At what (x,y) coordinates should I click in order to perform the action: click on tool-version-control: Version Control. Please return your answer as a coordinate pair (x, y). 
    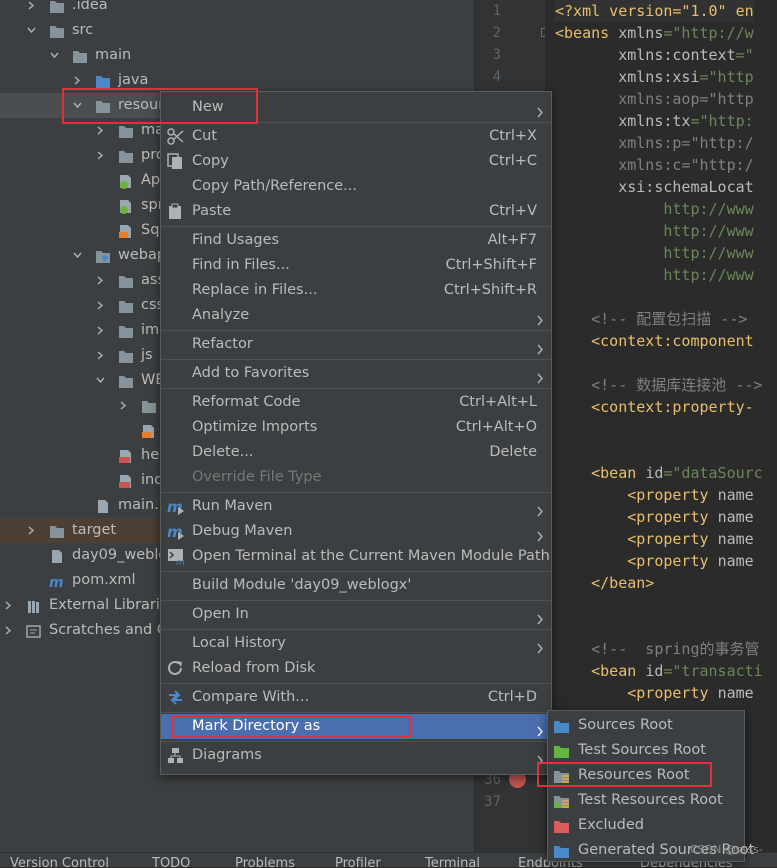
    Looking at the image, I should click on (59, 861).